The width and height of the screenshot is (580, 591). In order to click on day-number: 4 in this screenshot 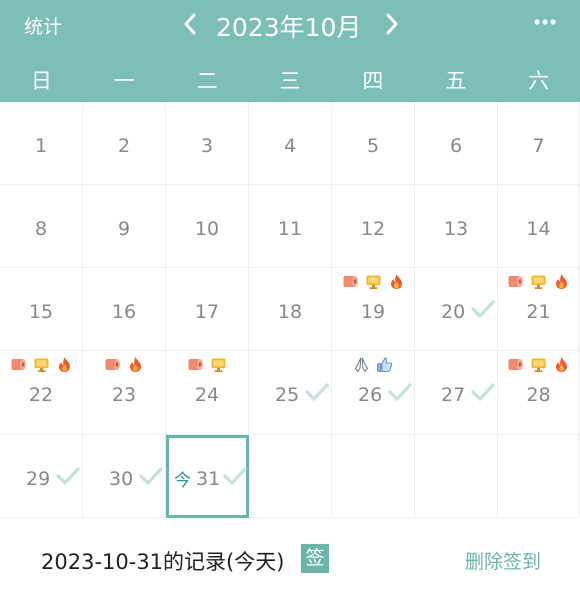, I will do `click(290, 146)`.